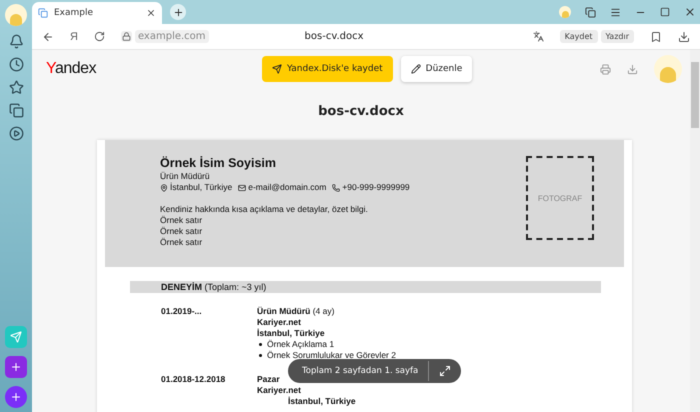 The width and height of the screenshot is (700, 412). What do you see at coordinates (295, 311) in the screenshot?
I see `job-title: Ürün Müdürü (4 ay)` at bounding box center [295, 311].